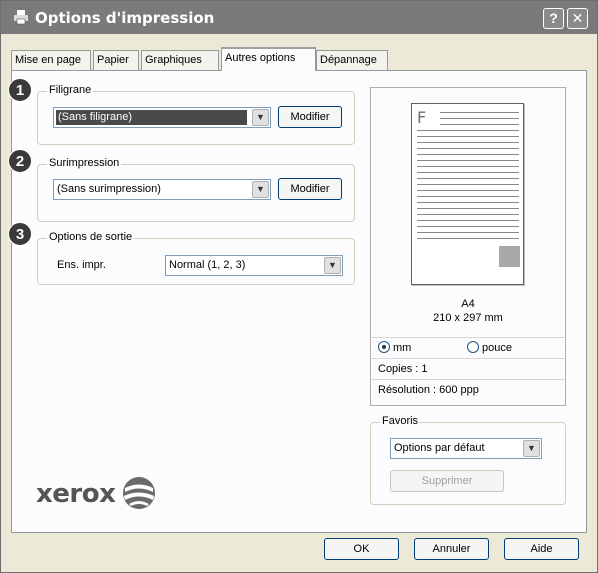 The height and width of the screenshot is (573, 598). I want to click on callout-badge-1: 1, so click(20, 90).